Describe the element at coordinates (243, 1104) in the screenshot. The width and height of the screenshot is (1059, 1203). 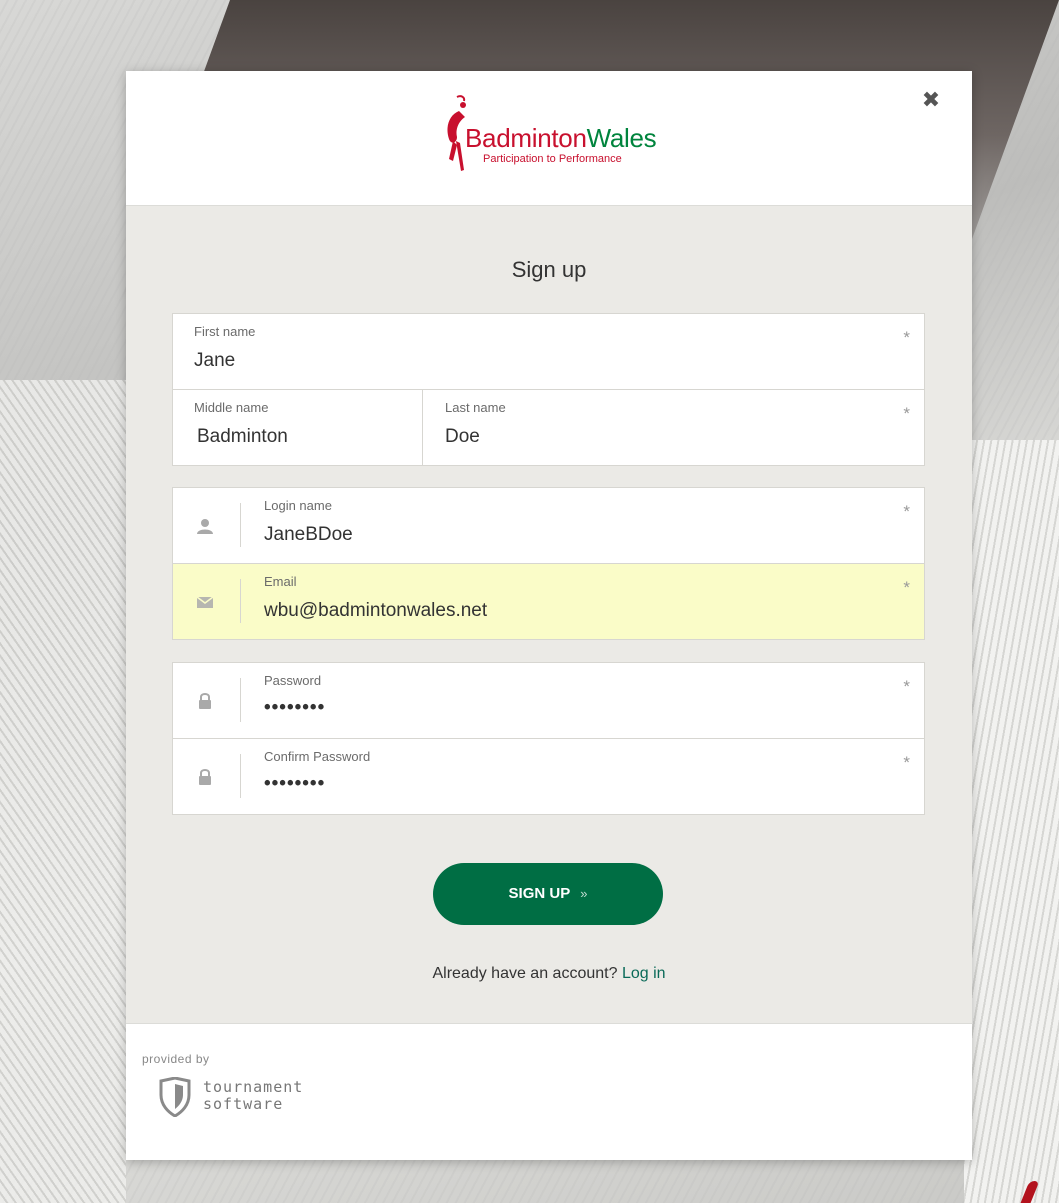
I see `brand-line-2: software` at that location.